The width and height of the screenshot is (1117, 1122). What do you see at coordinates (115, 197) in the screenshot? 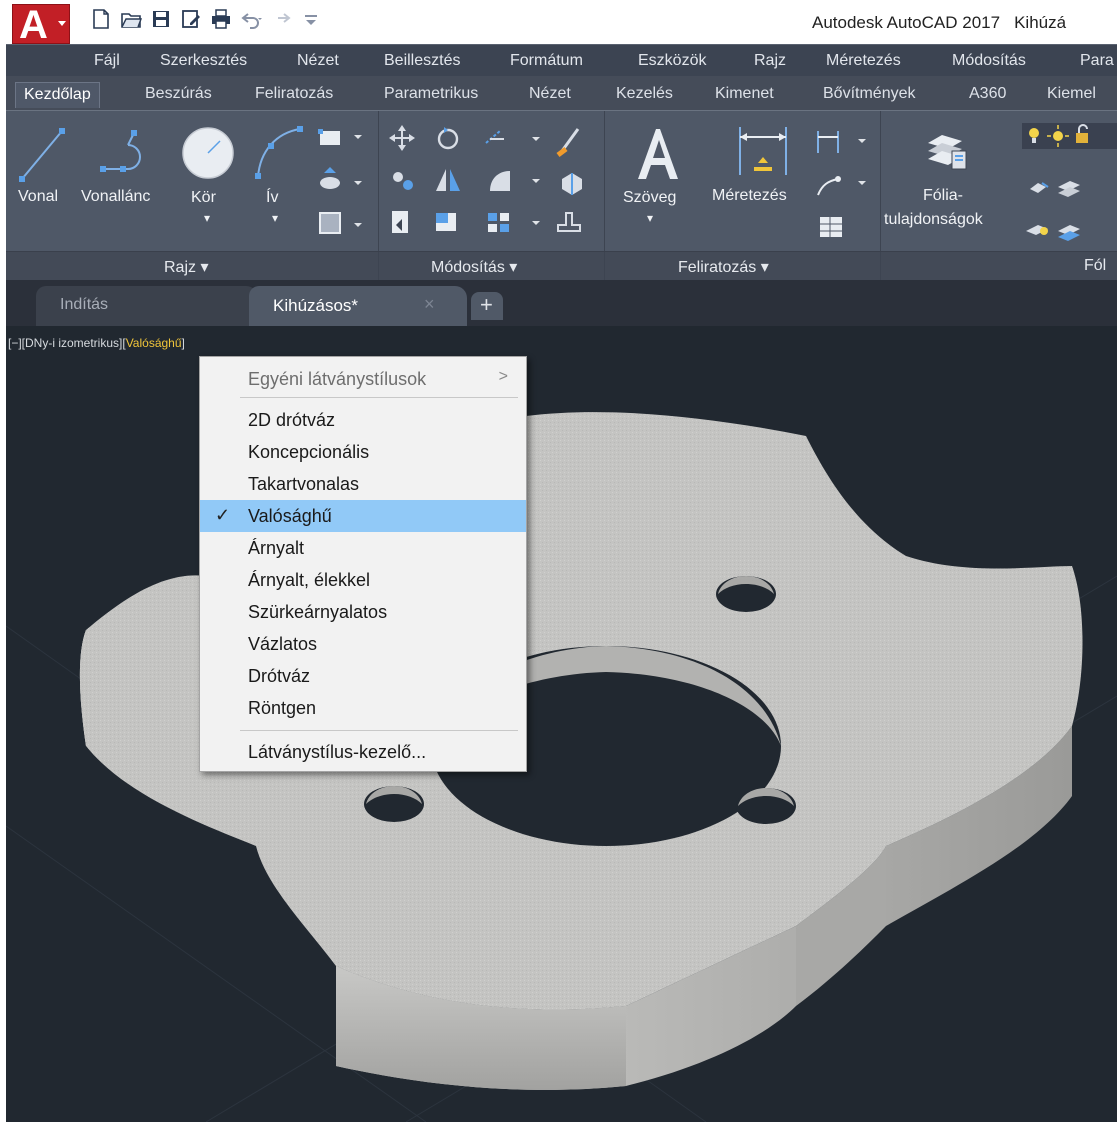
I see `polyline-tool-label: Vonallánc` at bounding box center [115, 197].